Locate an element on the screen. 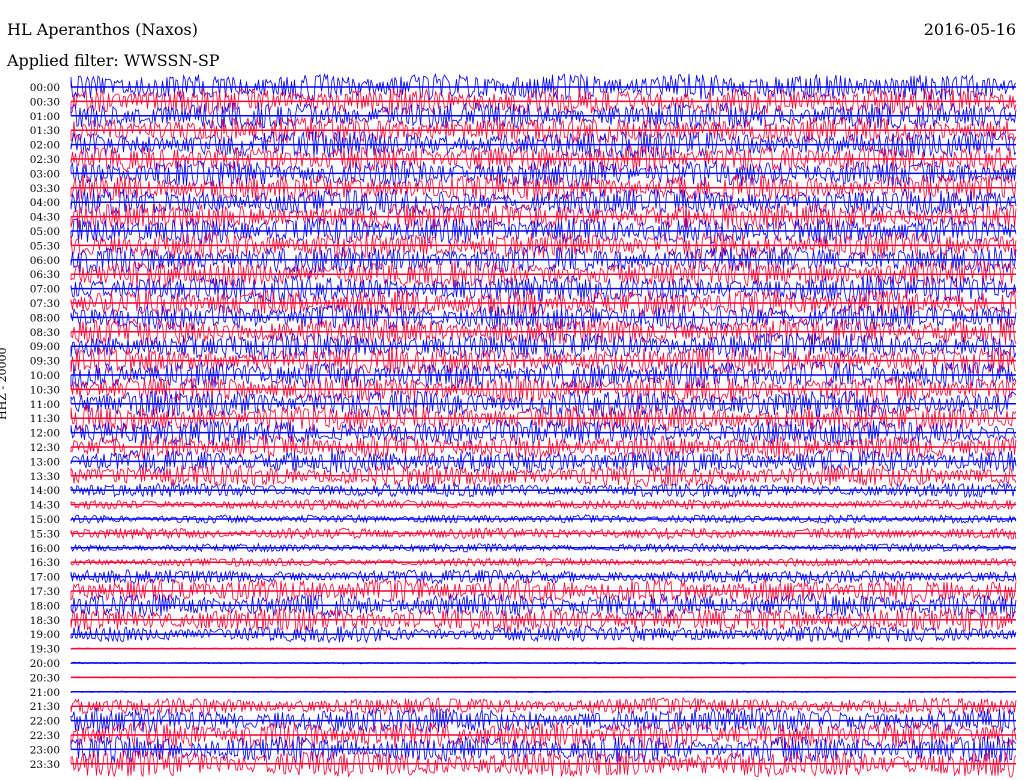 This screenshot has width=1024, height=780. time-tick-label: 10:30 is located at coordinates (45, 390).